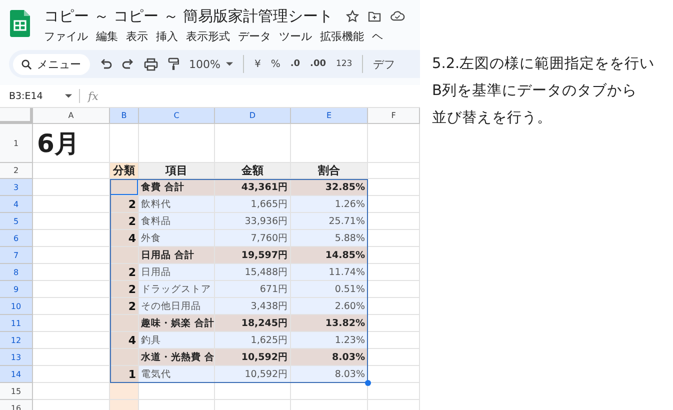 The image size is (673, 410). Describe the element at coordinates (177, 323) in the screenshot. I see `table-cell: 趣味・娯楽 合計` at that location.